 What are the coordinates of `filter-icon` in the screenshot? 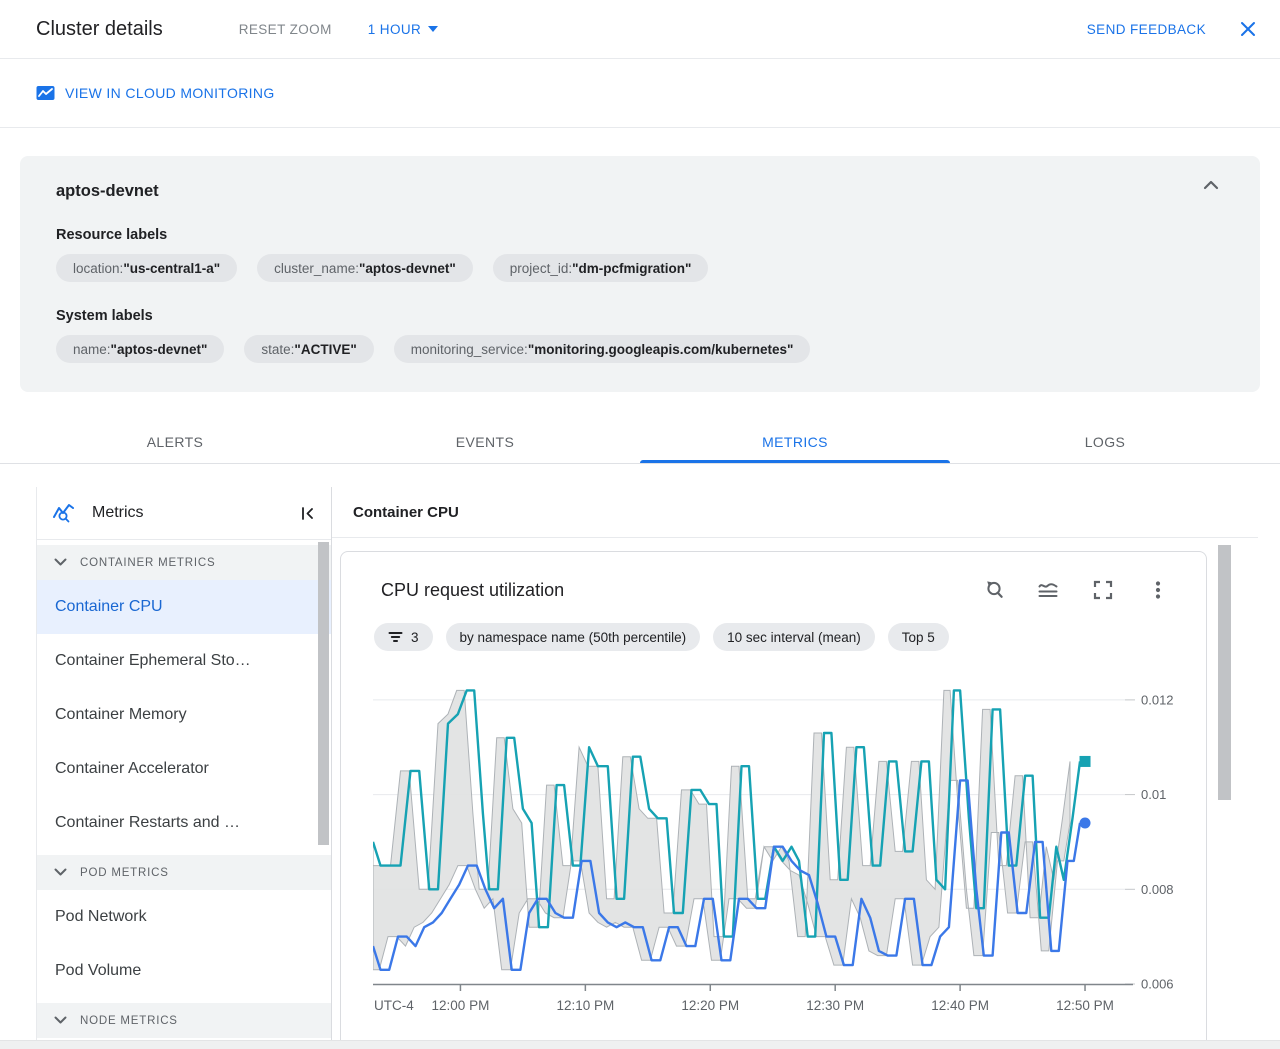 It's located at (395, 637).